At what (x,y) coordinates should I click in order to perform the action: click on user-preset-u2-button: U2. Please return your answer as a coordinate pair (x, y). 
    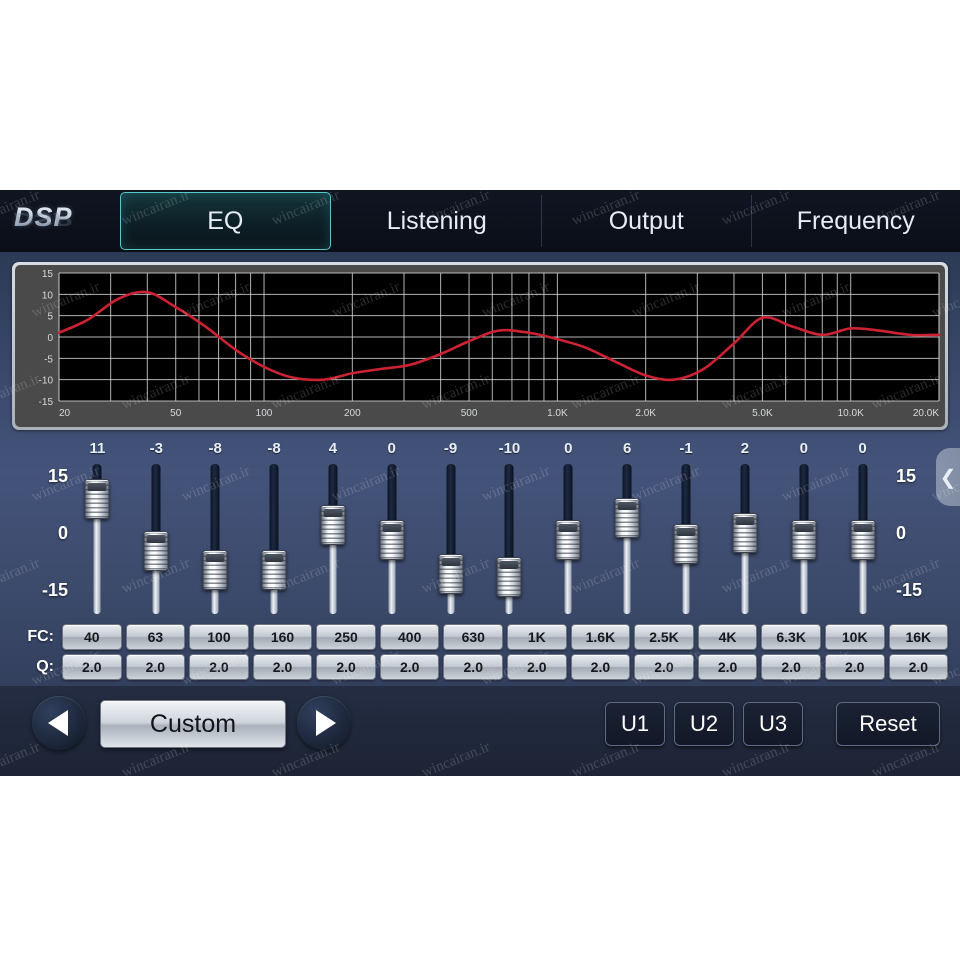
    Looking at the image, I should click on (704, 724).